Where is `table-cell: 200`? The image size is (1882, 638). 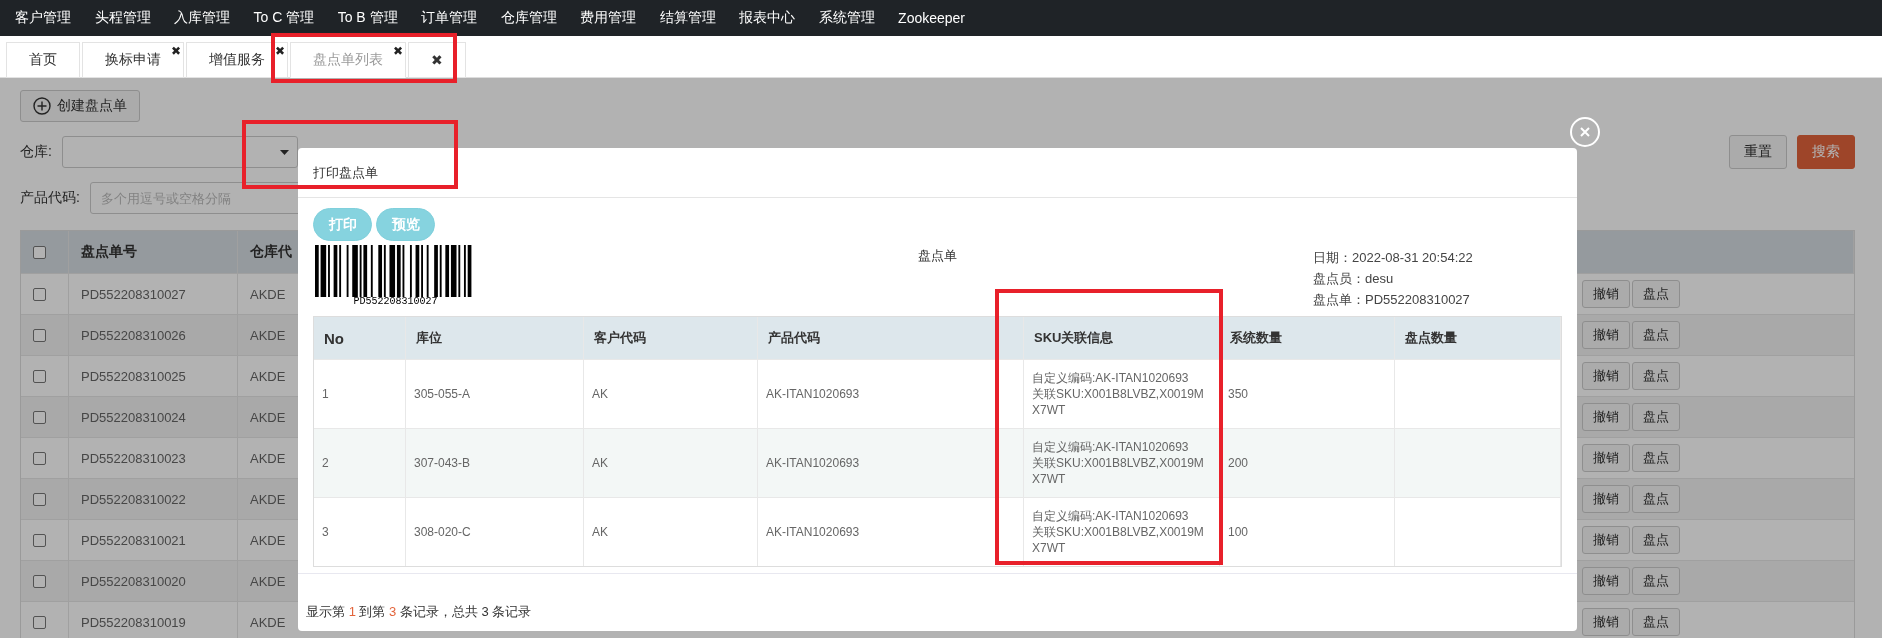
table-cell: 200 is located at coordinates (1238, 463).